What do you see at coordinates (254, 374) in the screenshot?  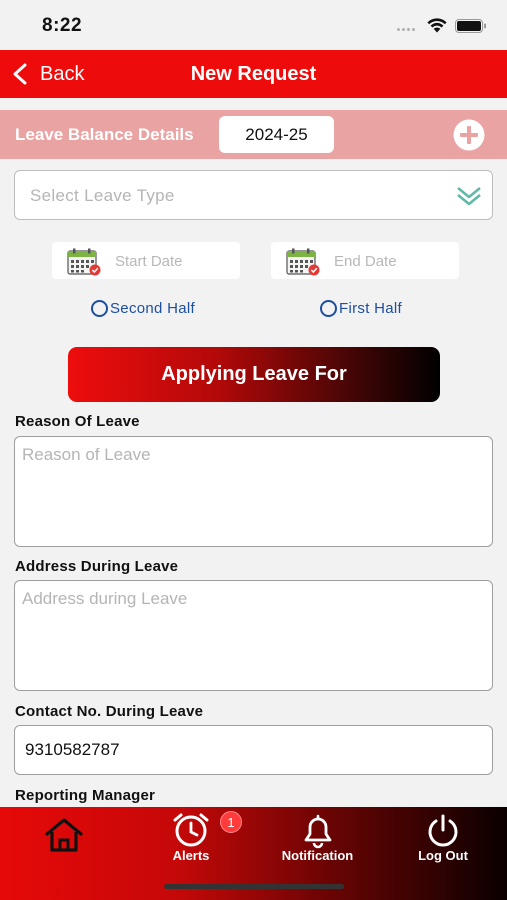 I see `applying-leave-for-button: Applying Leave For` at bounding box center [254, 374].